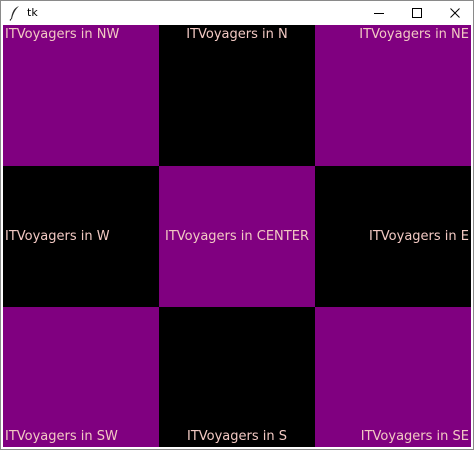  I want to click on minimize-icon, so click(379, 13).